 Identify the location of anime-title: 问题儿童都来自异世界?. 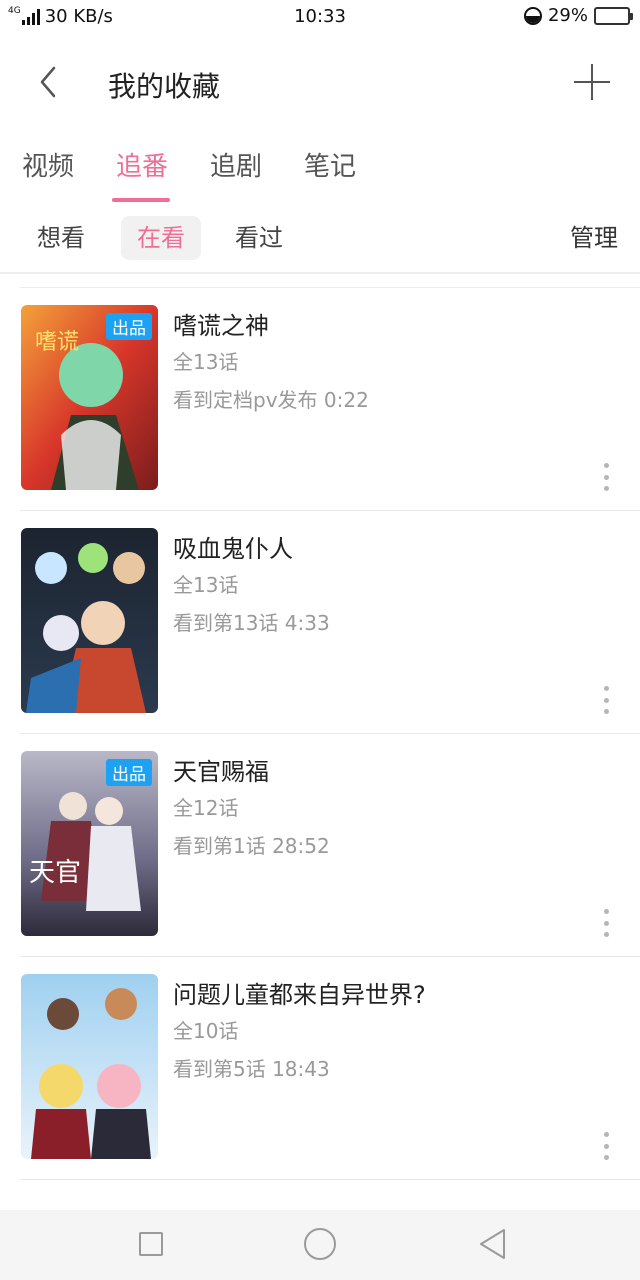
(299, 995).